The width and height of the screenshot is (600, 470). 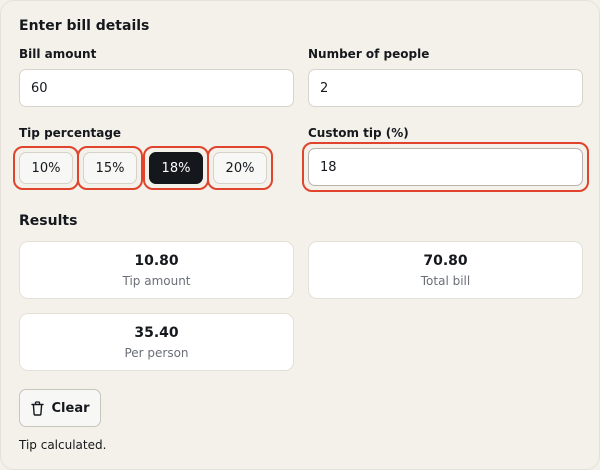 What do you see at coordinates (445, 88) in the screenshot?
I see `people-input: 2` at bounding box center [445, 88].